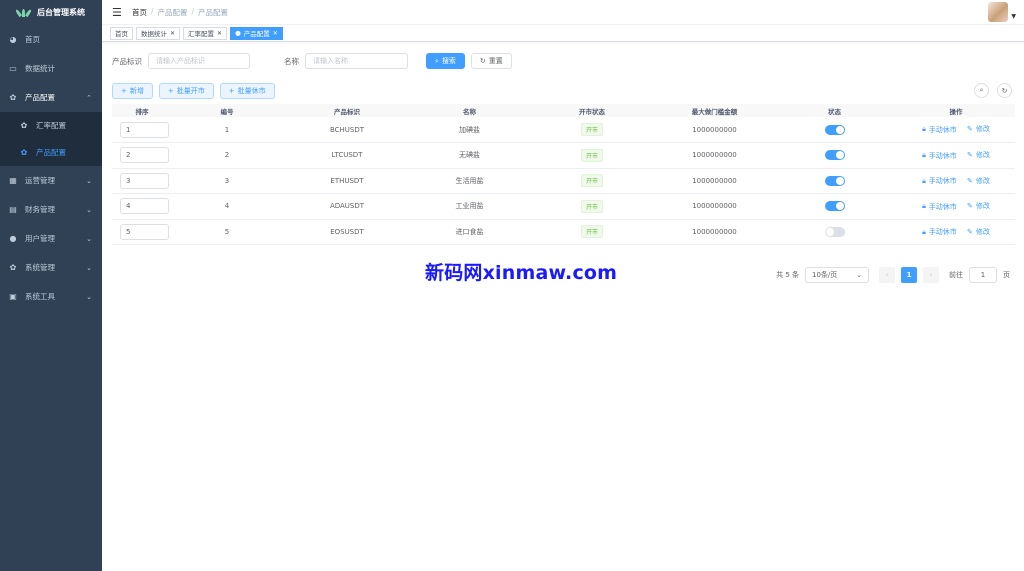 The image size is (1024, 571). Describe the element at coordinates (199, 61) in the screenshot. I see `product-input: 请输入产品标识` at that location.